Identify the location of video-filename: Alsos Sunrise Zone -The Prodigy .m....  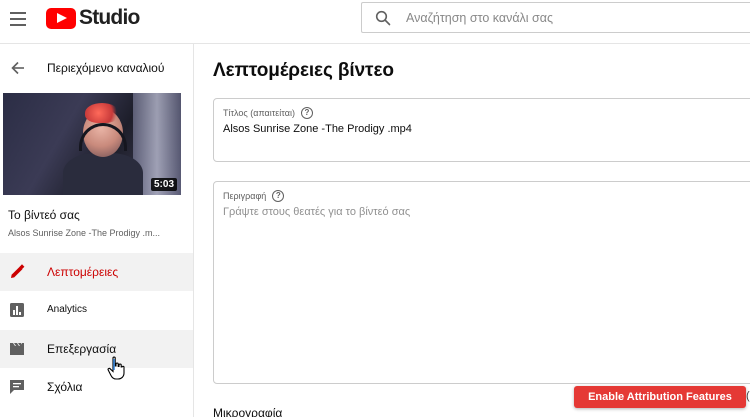
(84, 233).